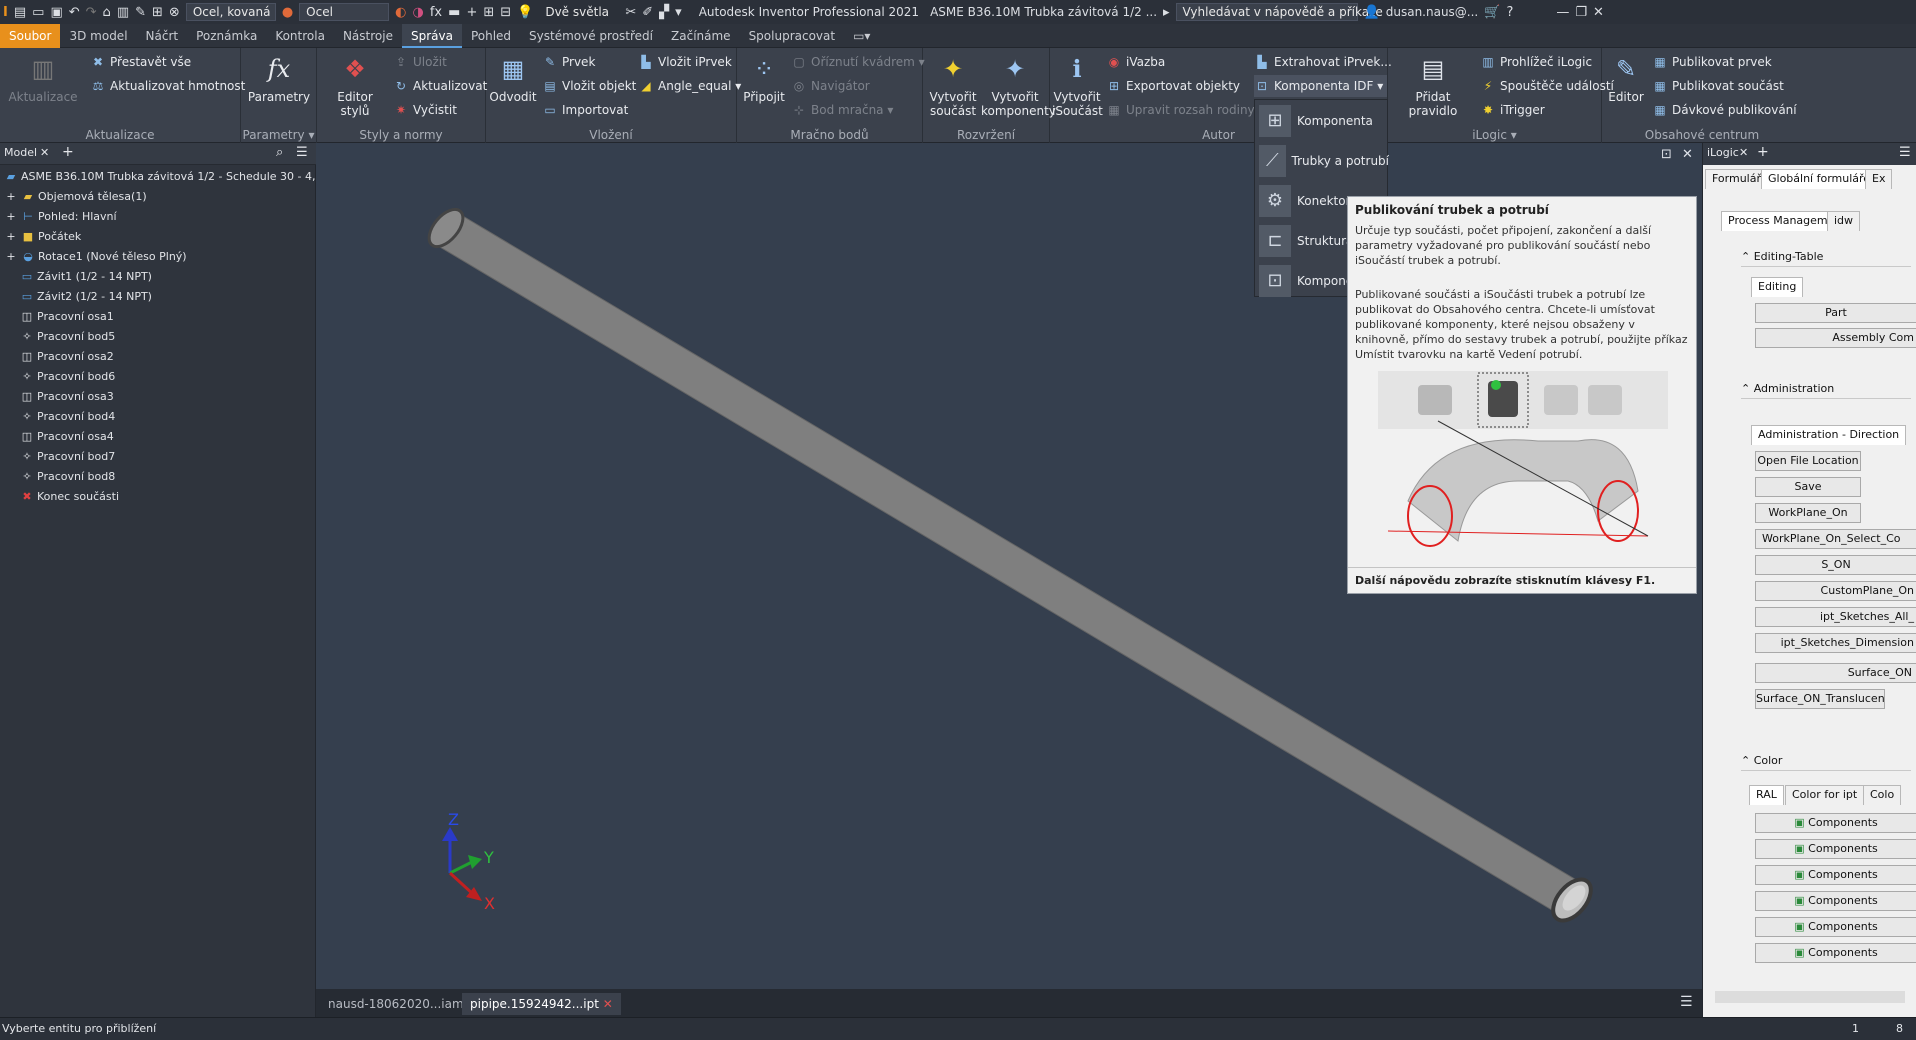 The image size is (1916, 1040). What do you see at coordinates (418, 12) in the screenshot?
I see `color-clear-icon: ◑` at bounding box center [418, 12].